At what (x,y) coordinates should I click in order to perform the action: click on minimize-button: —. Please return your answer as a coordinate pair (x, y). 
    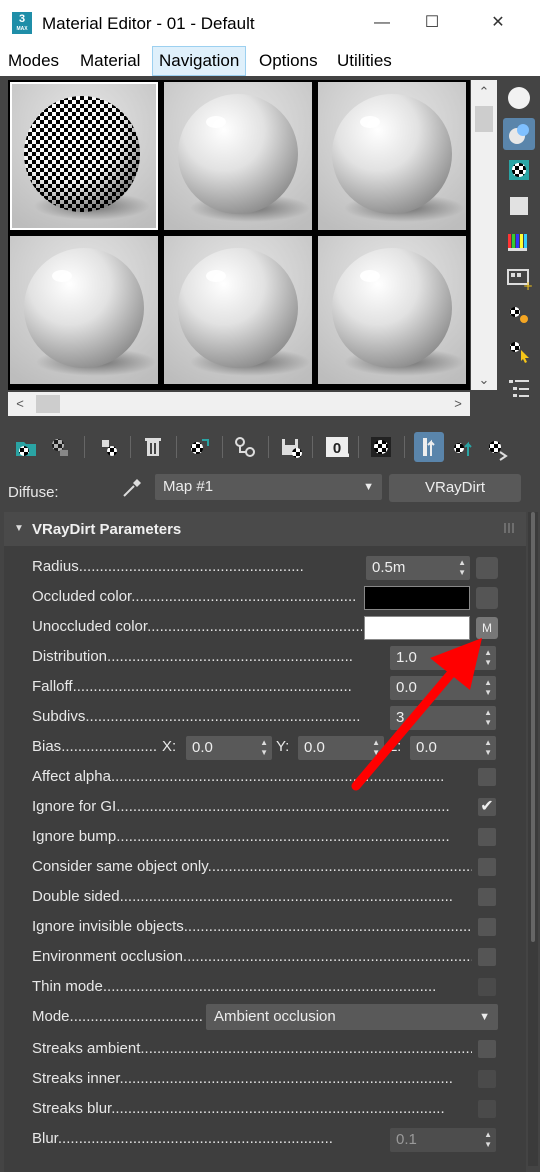
    Looking at the image, I should click on (382, 23).